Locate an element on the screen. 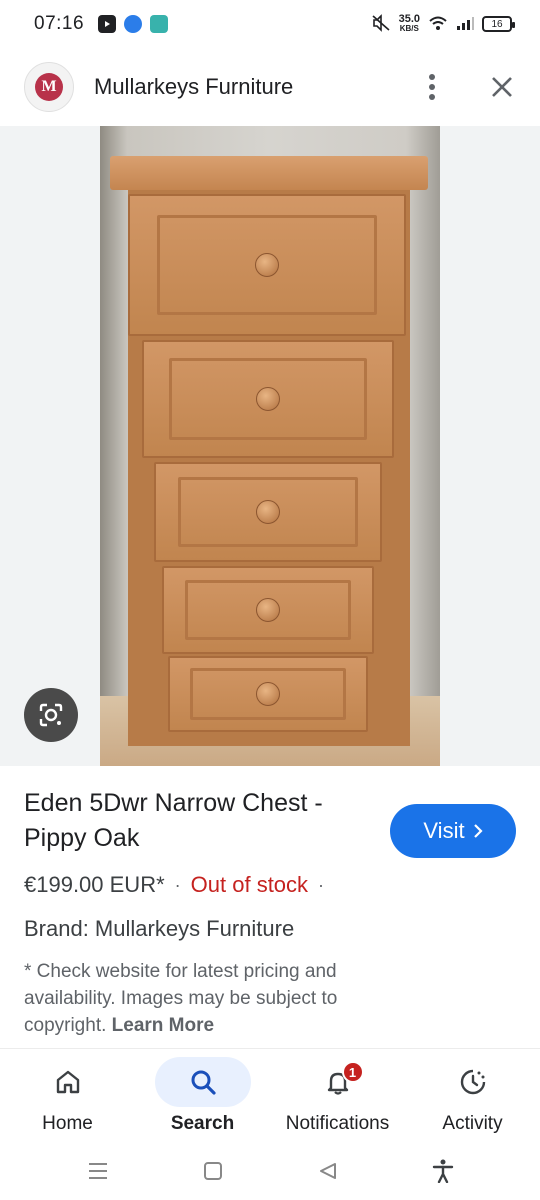 The width and height of the screenshot is (540, 1200). system-nav-bar is located at coordinates (270, 1171).